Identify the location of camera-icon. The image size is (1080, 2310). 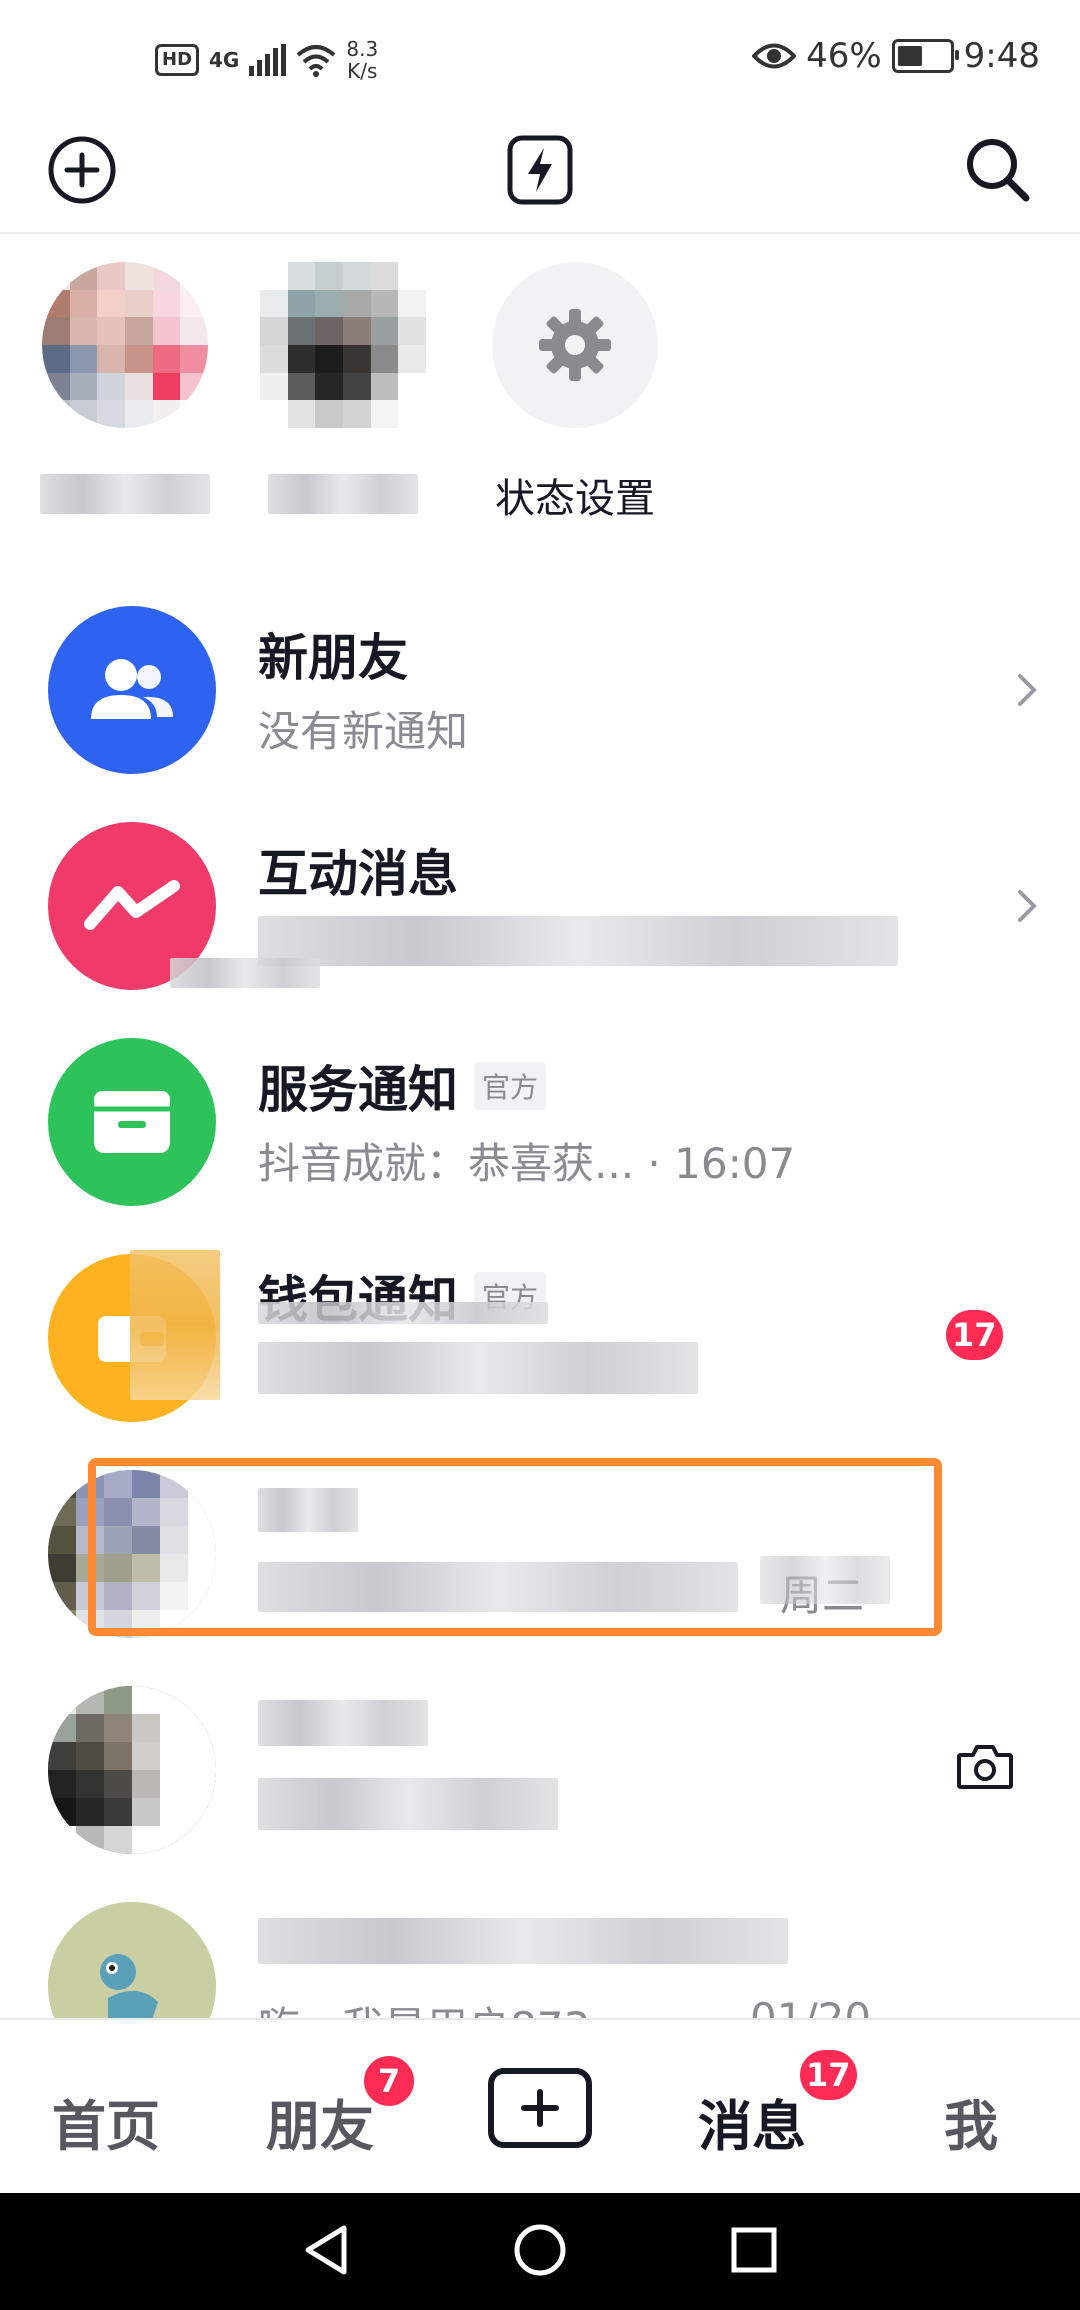
(985, 1767).